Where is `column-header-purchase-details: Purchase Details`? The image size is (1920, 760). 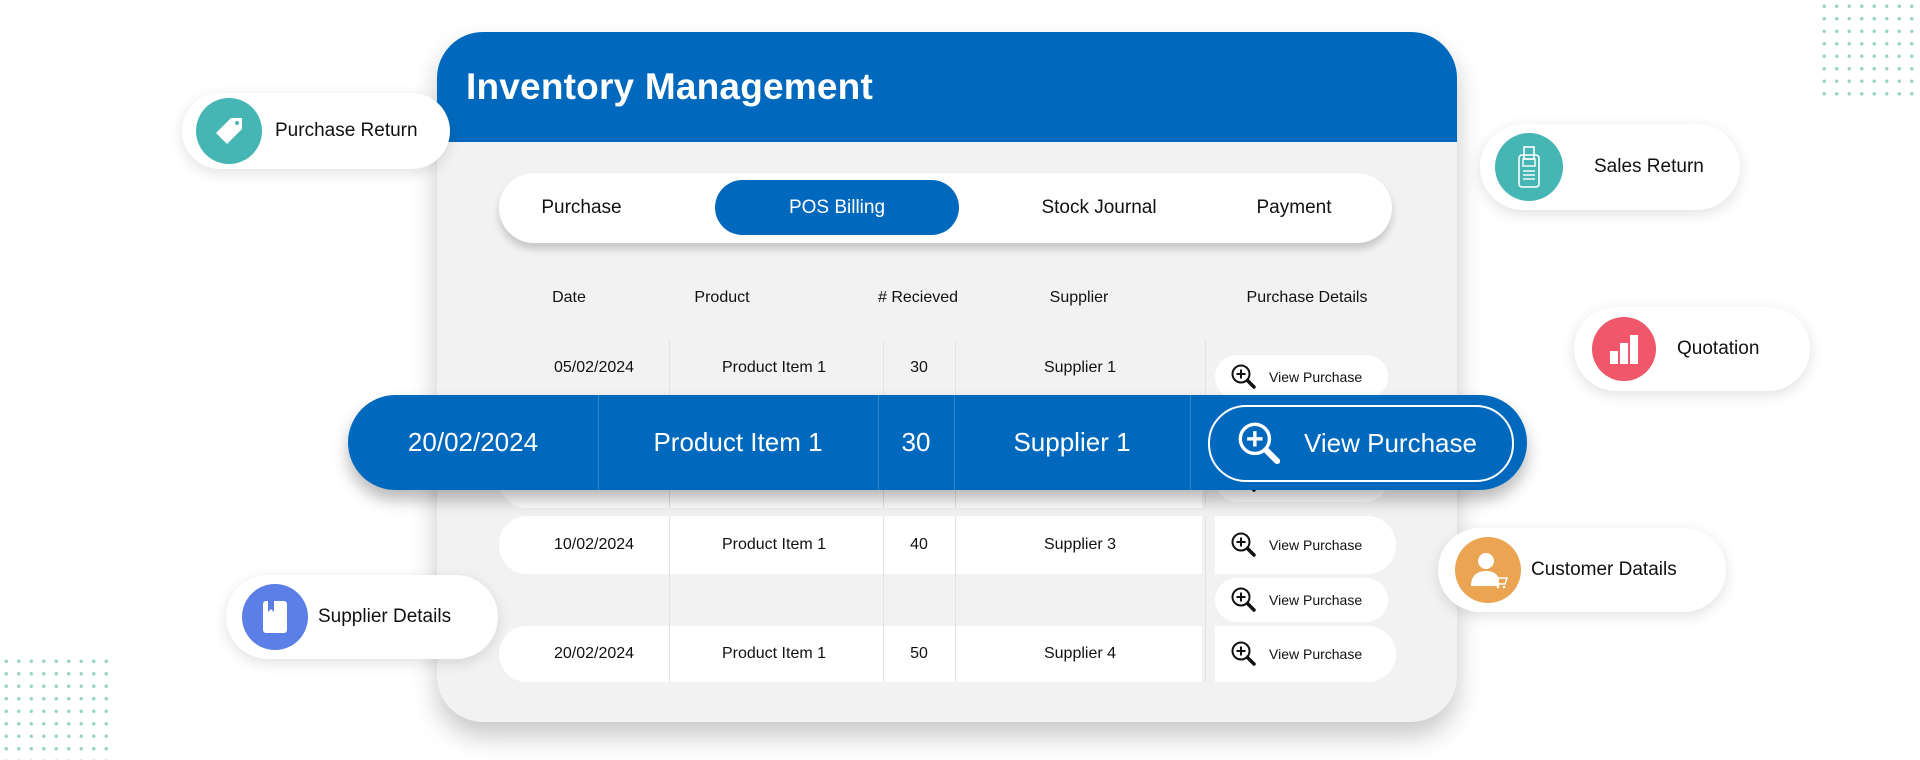 column-header-purchase-details: Purchase Details is located at coordinates (1307, 297).